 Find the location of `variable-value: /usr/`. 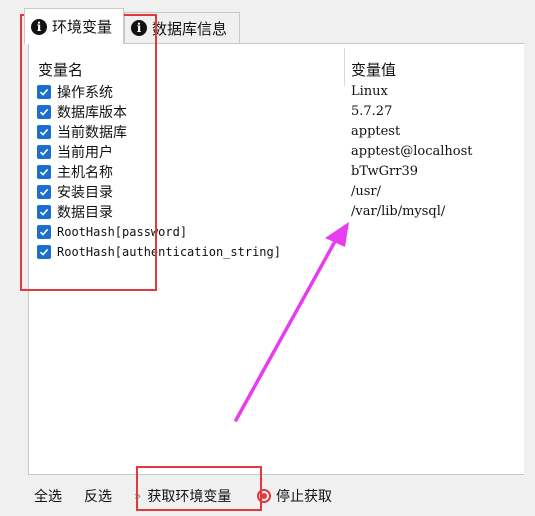

variable-value: /usr/ is located at coordinates (366, 191).